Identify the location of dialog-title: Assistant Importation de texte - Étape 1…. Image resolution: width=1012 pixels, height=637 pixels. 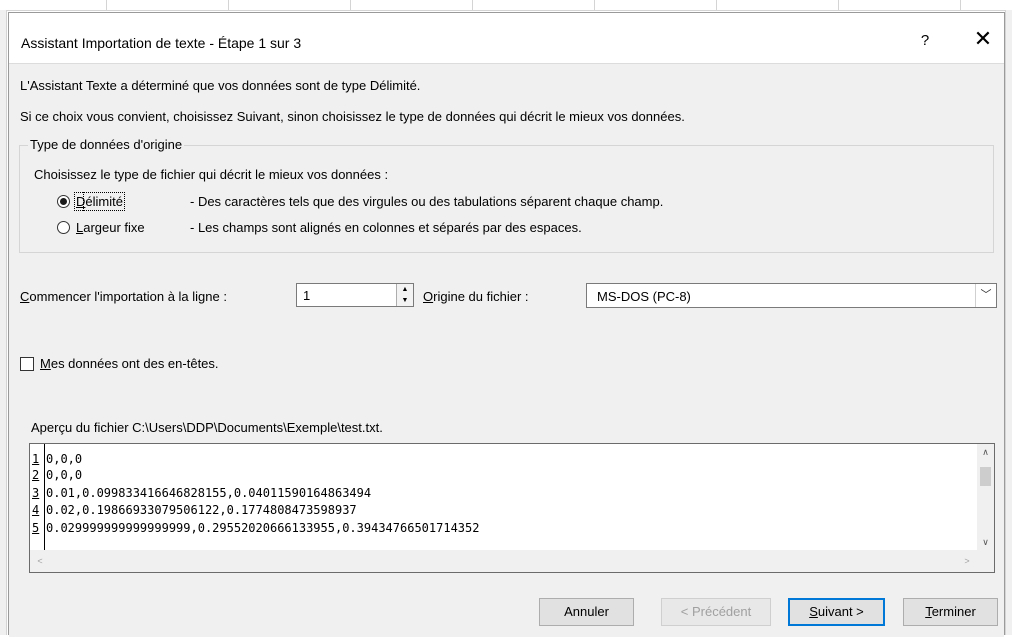
(161, 43).